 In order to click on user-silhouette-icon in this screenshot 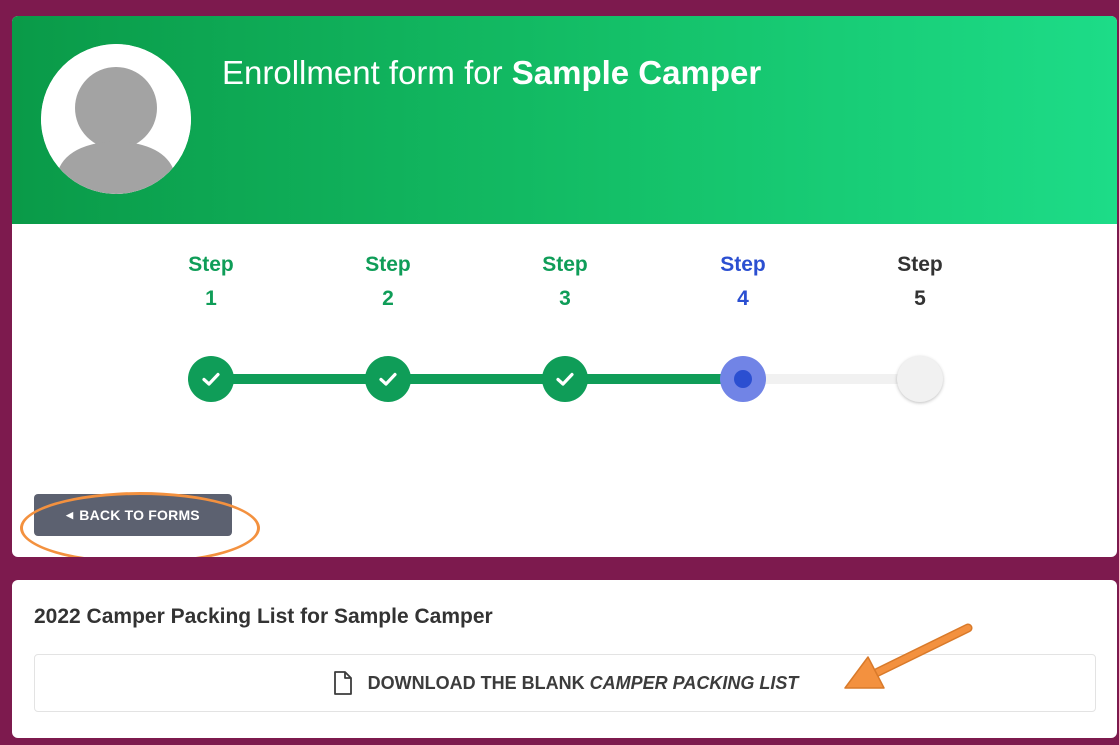, I will do `click(116, 119)`.